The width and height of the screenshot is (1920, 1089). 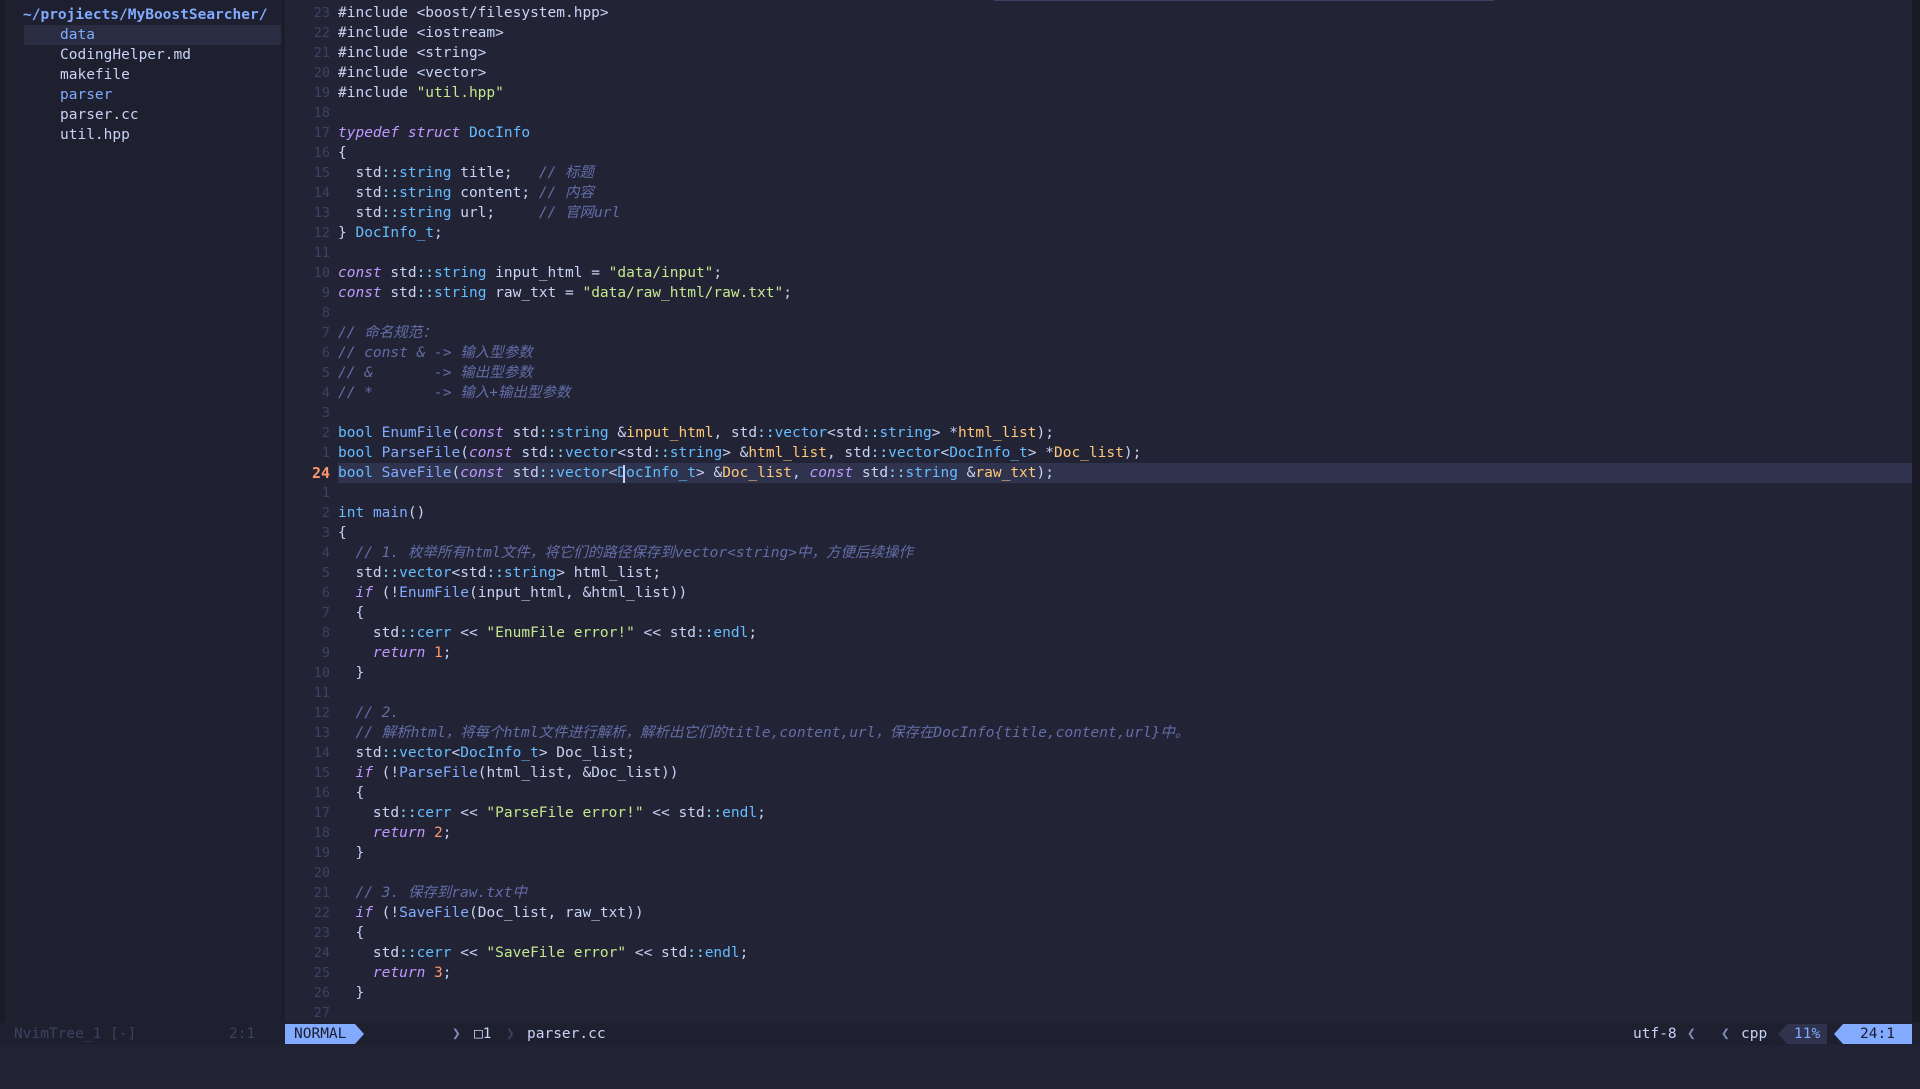 What do you see at coordinates (1125, 833) in the screenshot?
I see `code-line: return 2;` at bounding box center [1125, 833].